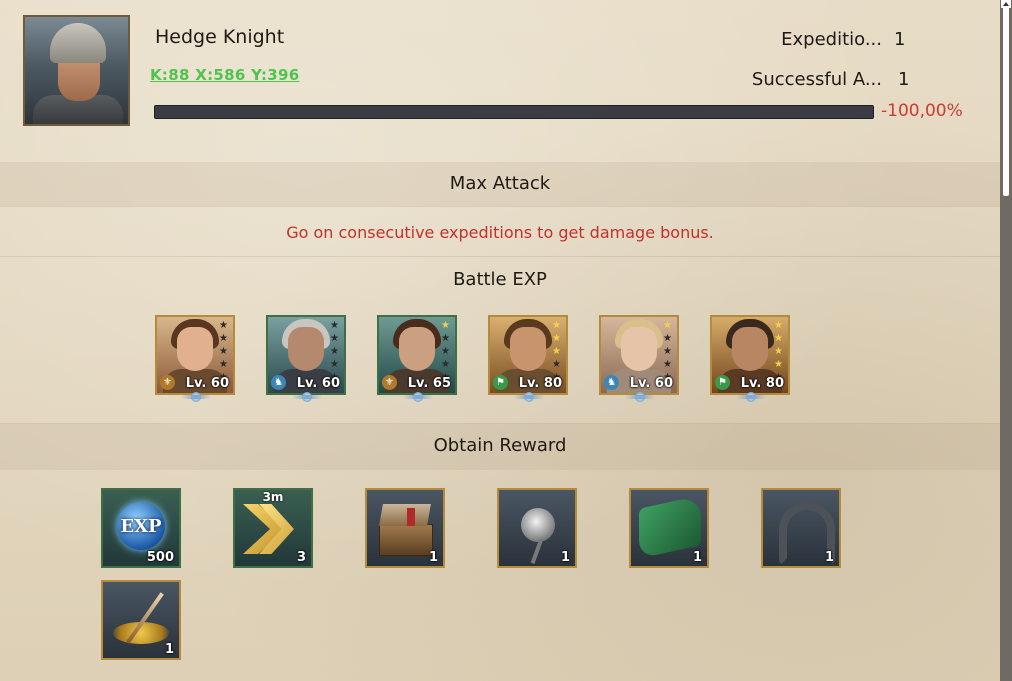 The width and height of the screenshot is (1012, 681). Describe the element at coordinates (78, 43) in the screenshot. I see `knight-helmet-icon` at that location.